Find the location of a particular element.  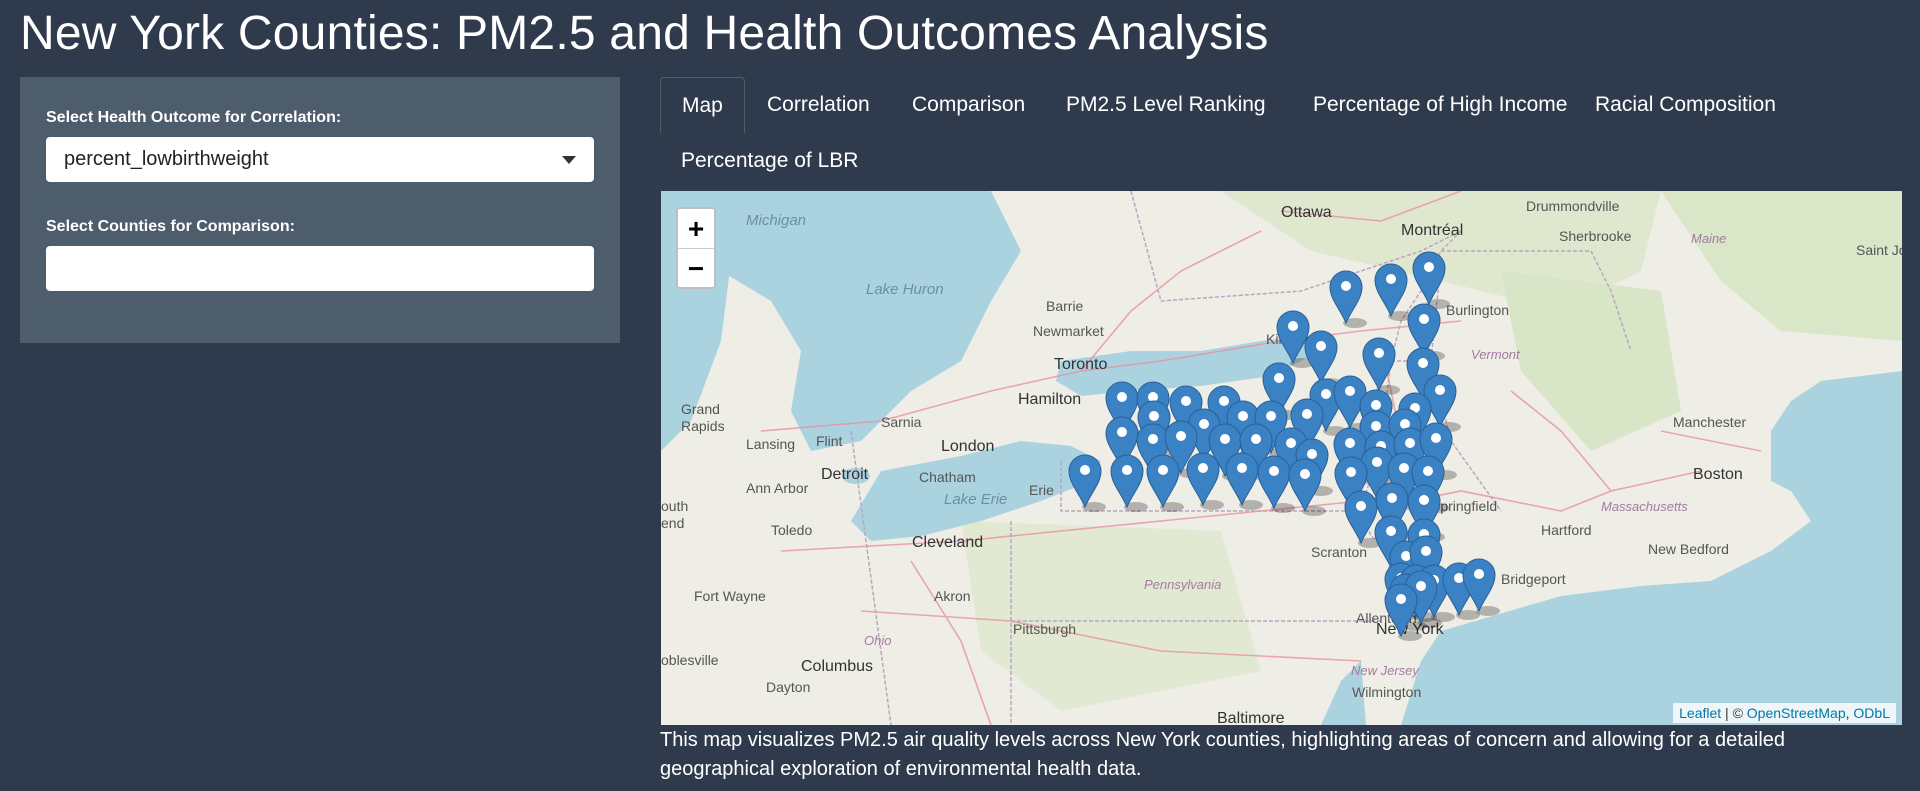

zoom-in-button: + is located at coordinates (696, 228).